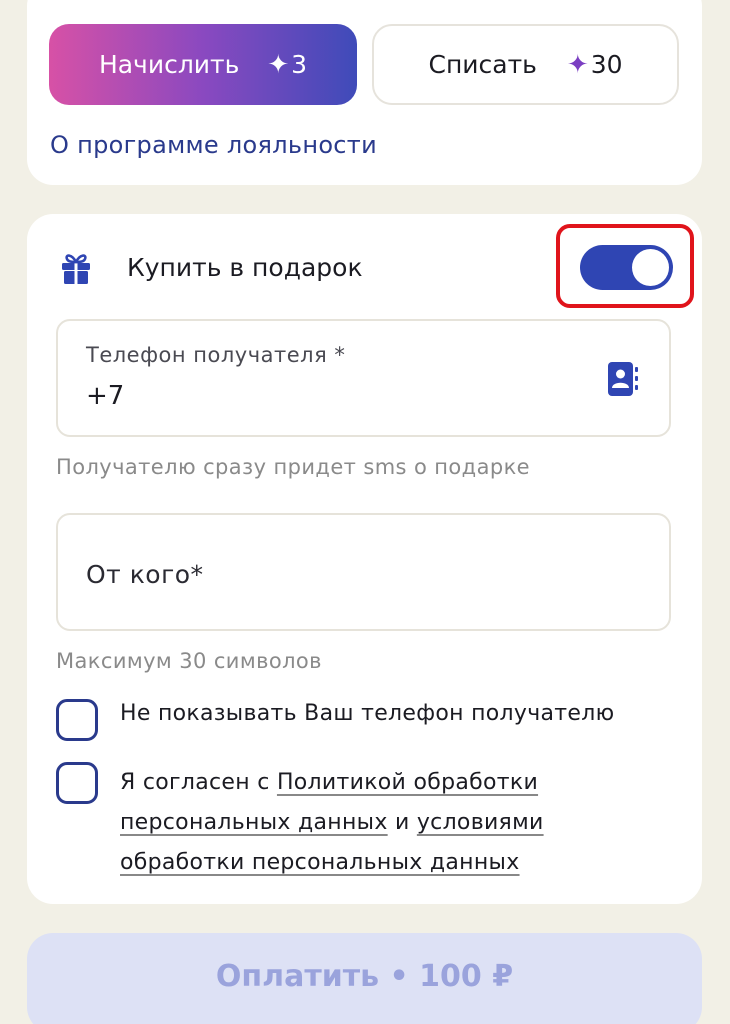 This screenshot has width=730, height=1024. I want to click on accrue-points-button: Начислить ✦ 3, so click(203, 64).